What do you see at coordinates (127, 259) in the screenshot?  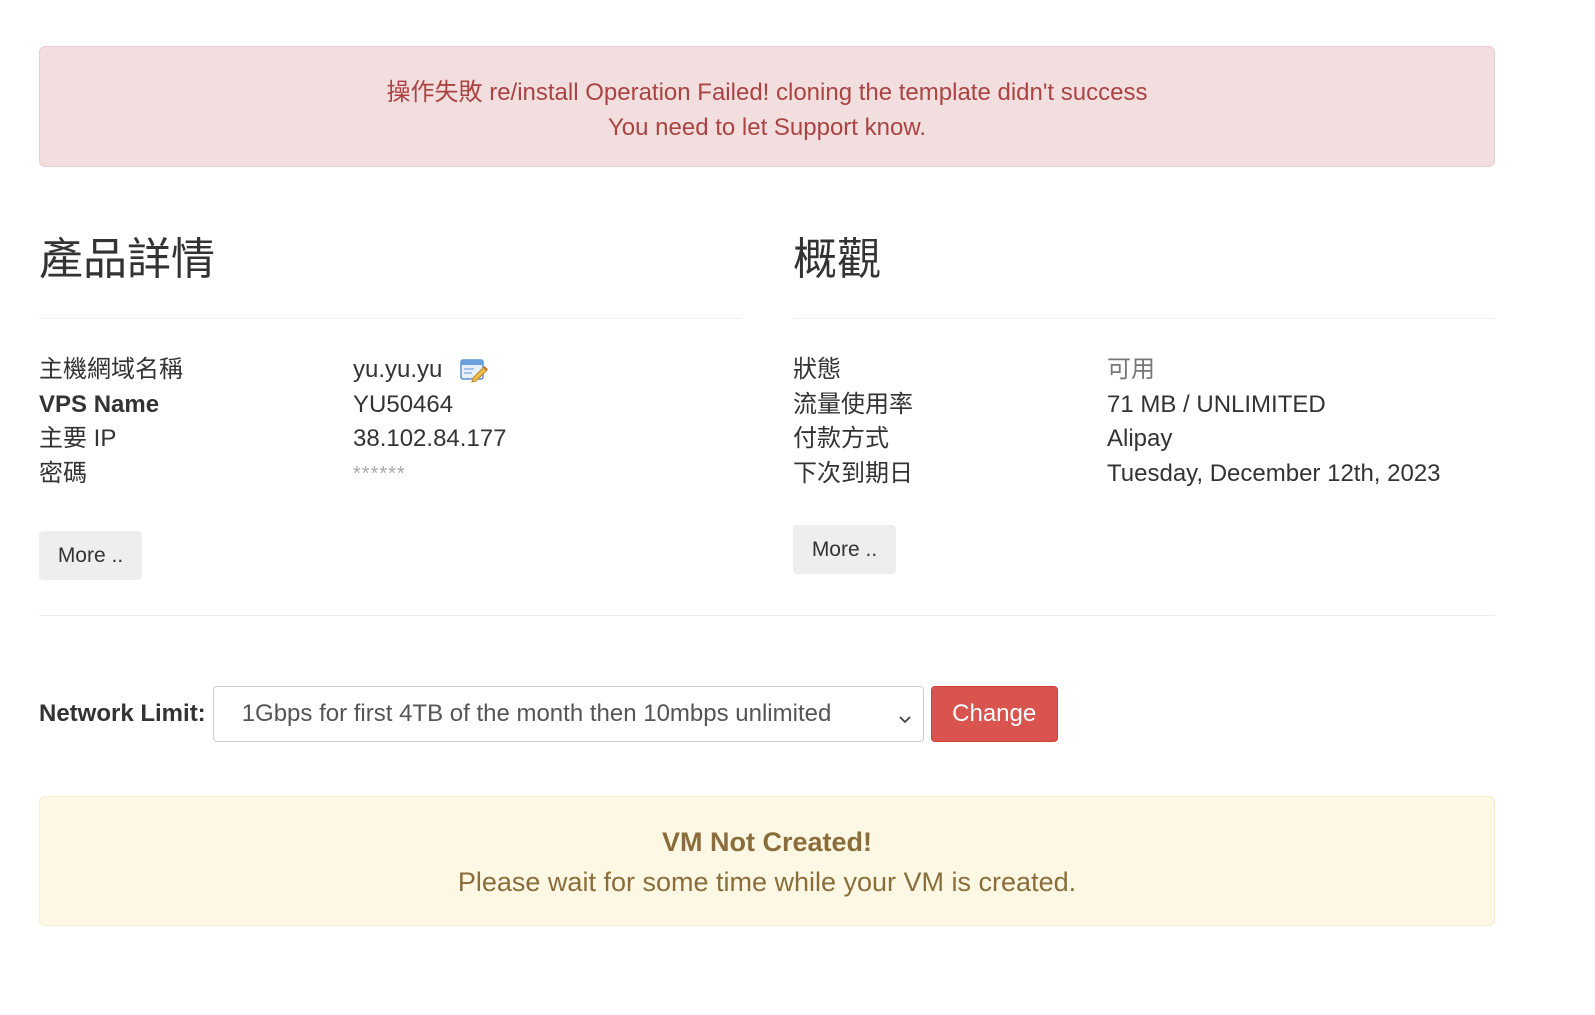 I see `product-details-title: 產品詳情` at bounding box center [127, 259].